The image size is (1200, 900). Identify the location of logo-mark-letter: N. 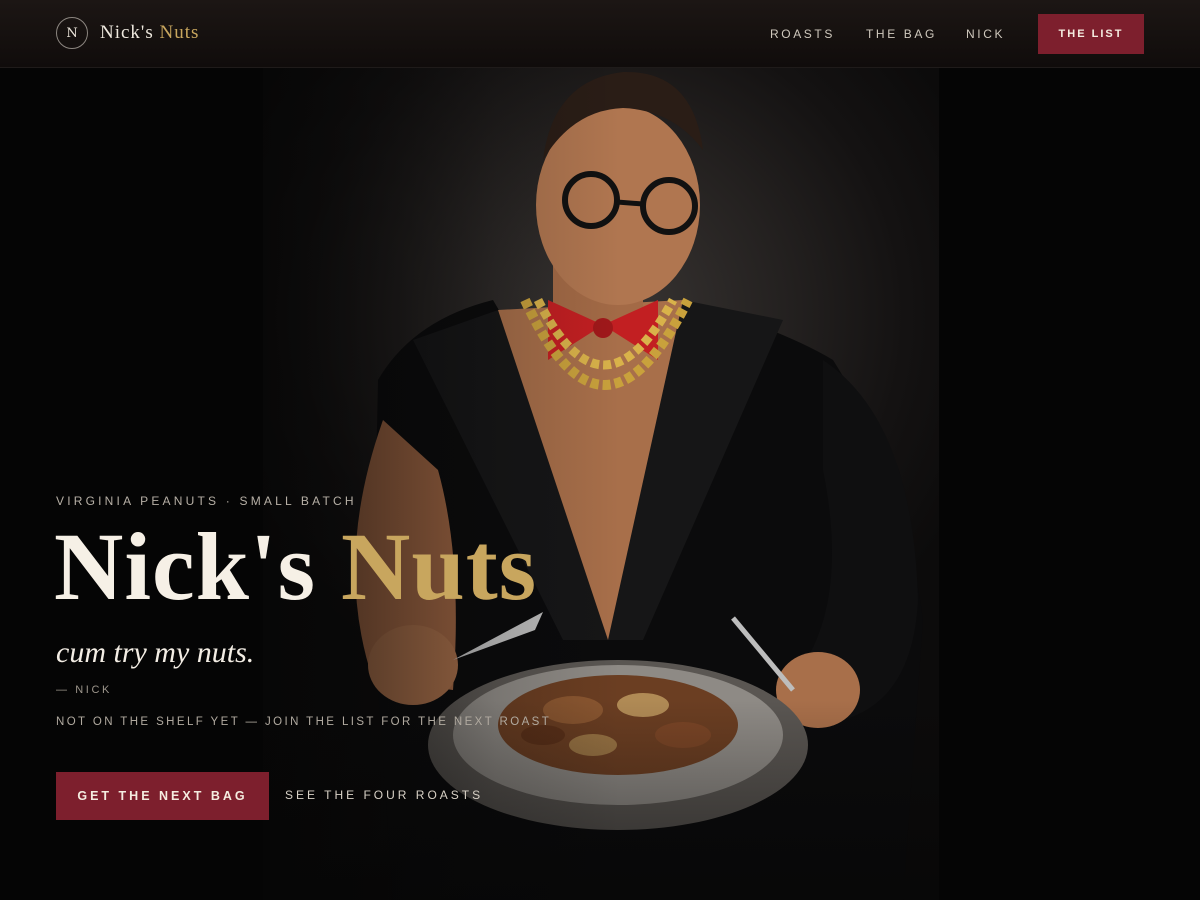
(72, 33).